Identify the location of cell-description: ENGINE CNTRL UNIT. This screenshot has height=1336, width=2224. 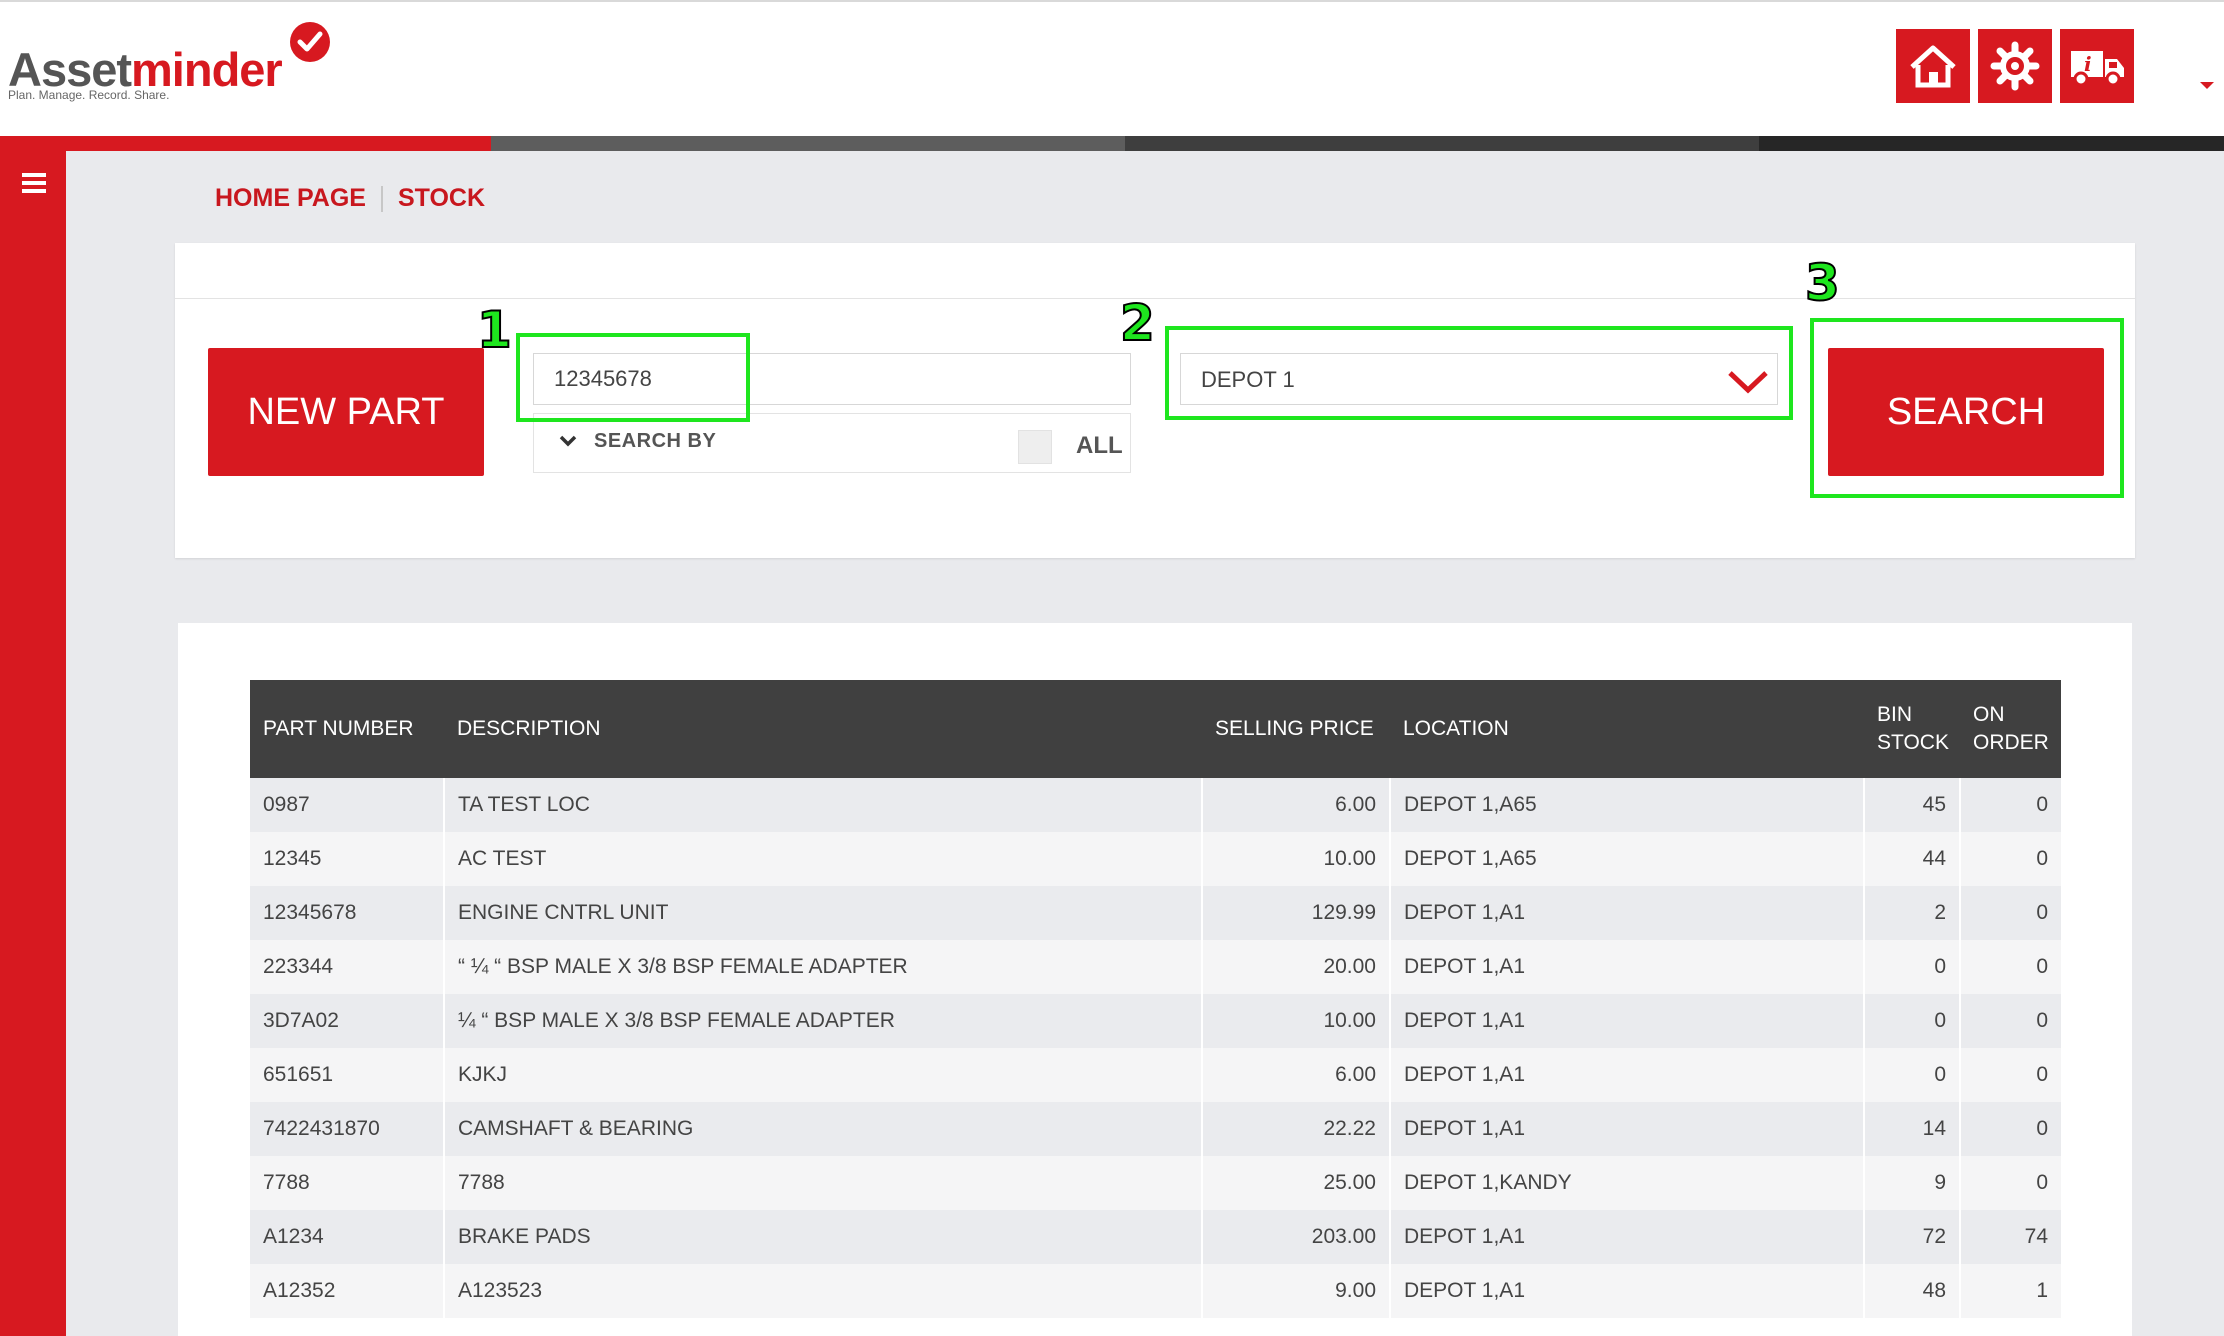
(823, 913).